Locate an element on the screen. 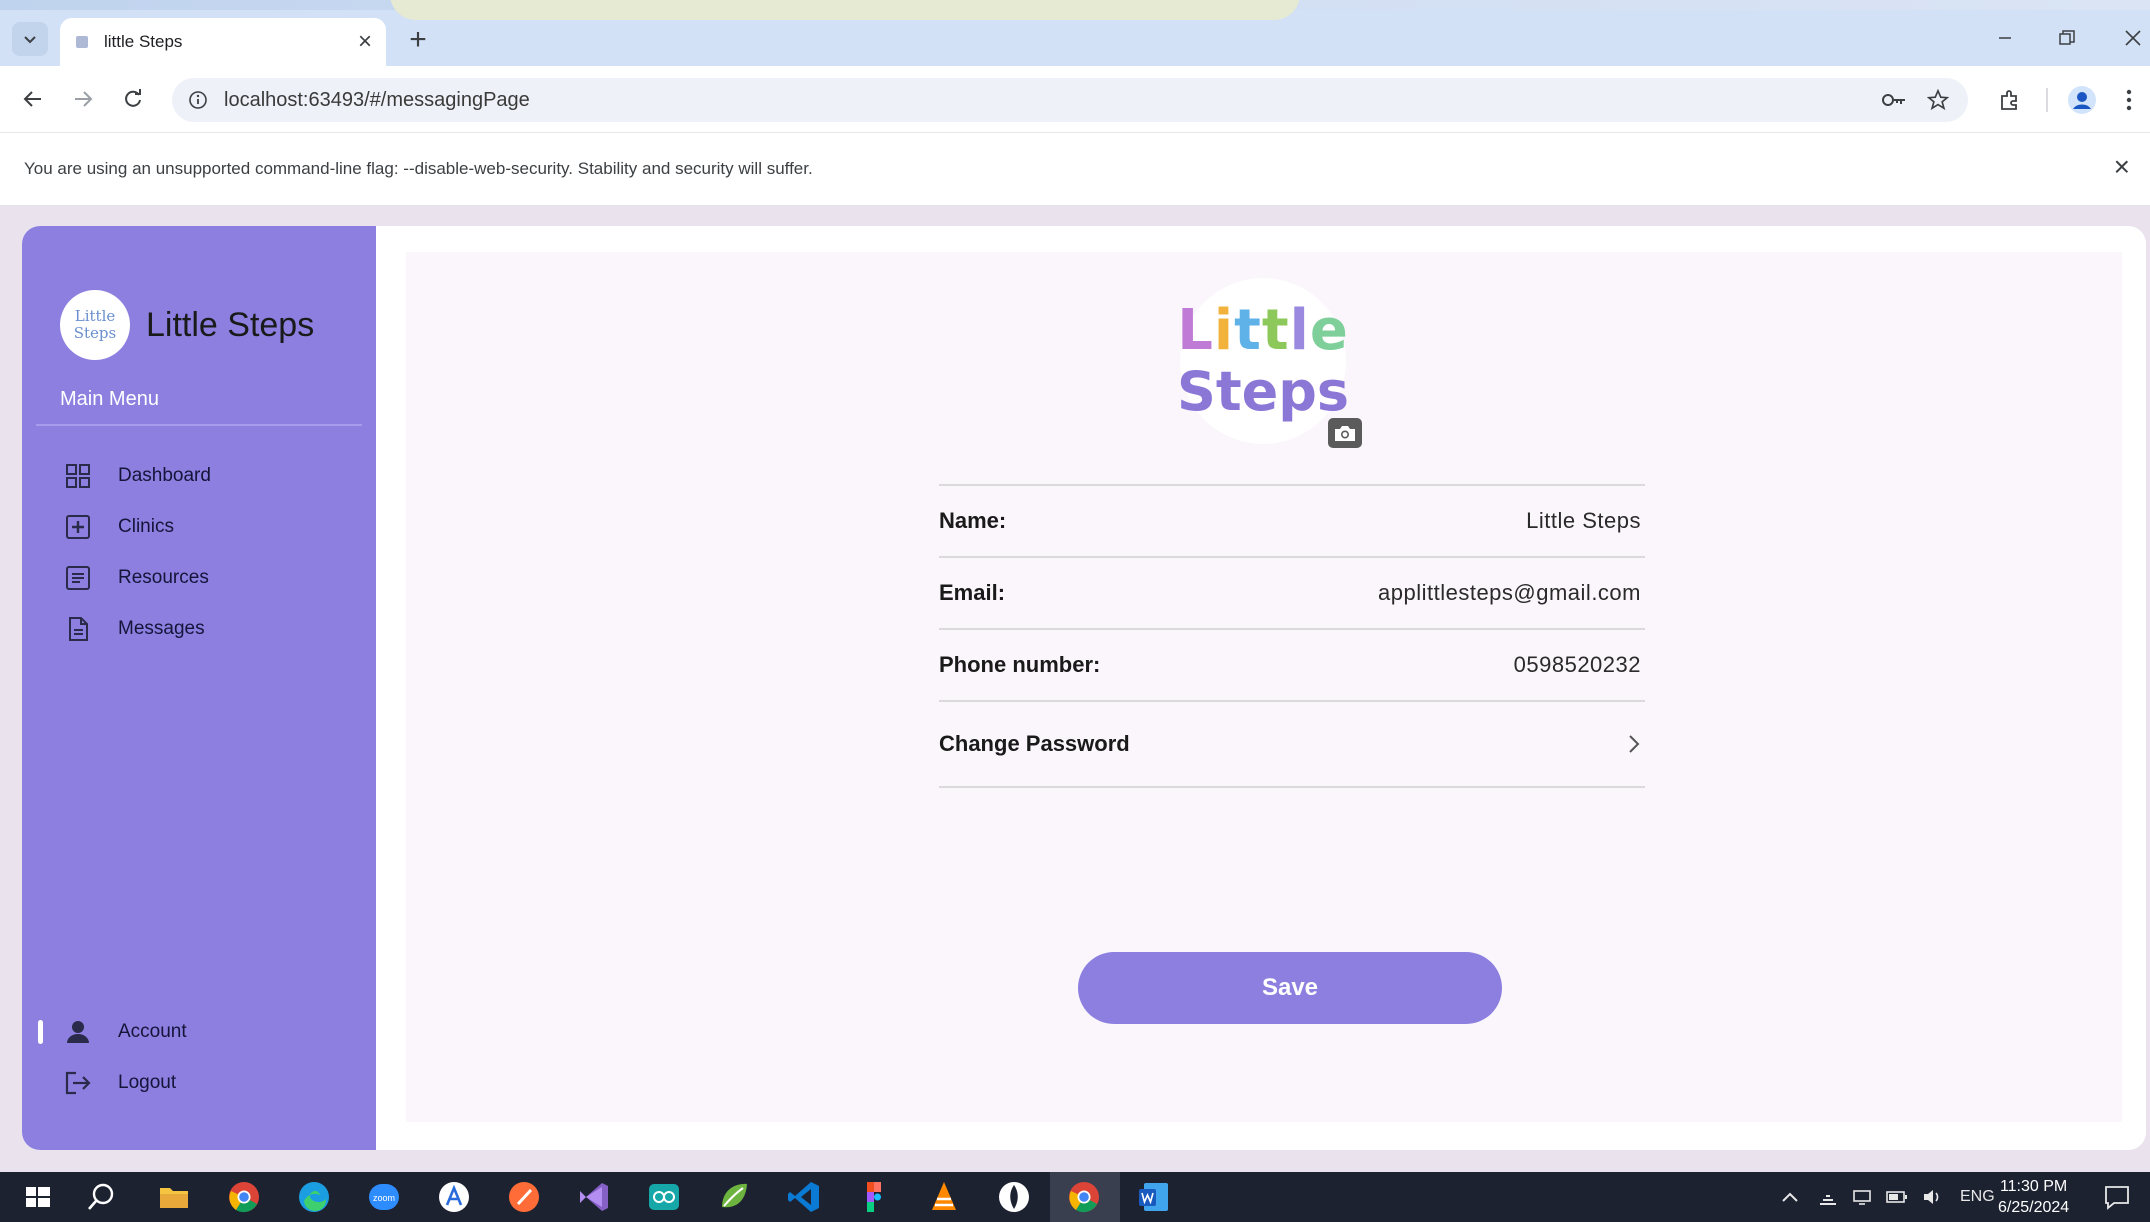 This screenshot has height=1222, width=2150. bookmark-button is located at coordinates (1938, 100).